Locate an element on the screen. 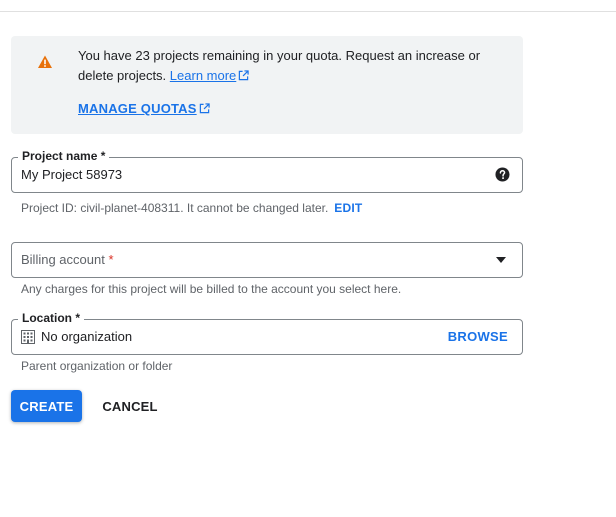  browse-button: BROWSE is located at coordinates (478, 337).